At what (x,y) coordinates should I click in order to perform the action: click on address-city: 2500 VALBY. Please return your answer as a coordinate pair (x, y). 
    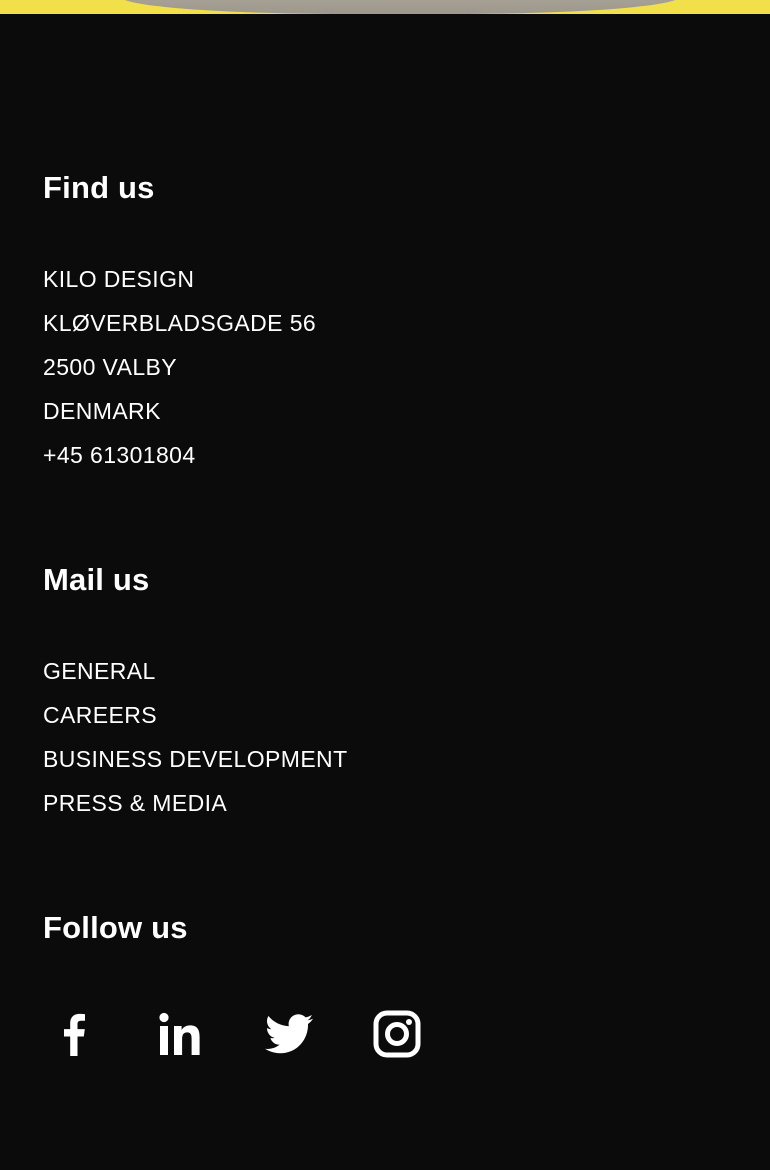
    Looking at the image, I should click on (110, 367).